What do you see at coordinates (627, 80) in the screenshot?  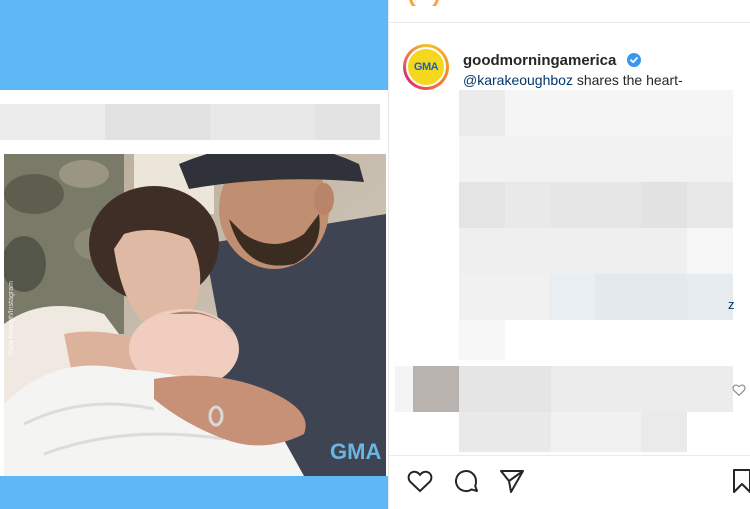 I see `caption-text: shares the heart-` at bounding box center [627, 80].